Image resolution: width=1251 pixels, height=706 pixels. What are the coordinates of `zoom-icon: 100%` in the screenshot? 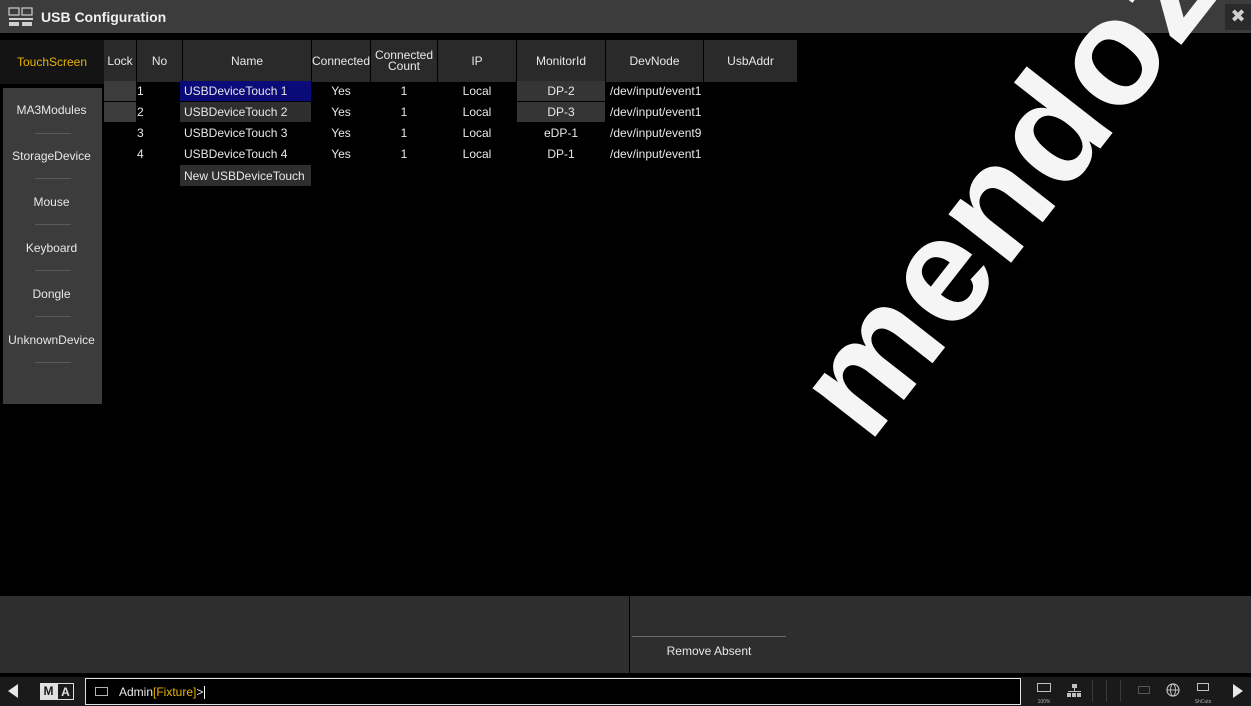 It's located at (1044, 691).